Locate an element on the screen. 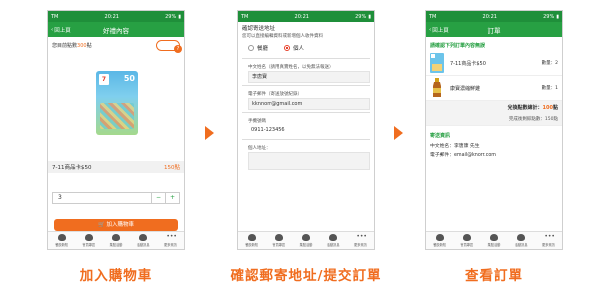 Image resolution: width=610 pixels, height=300 pixels. order-item: 7-11商品卡$50 數量：2 is located at coordinates (494, 63).